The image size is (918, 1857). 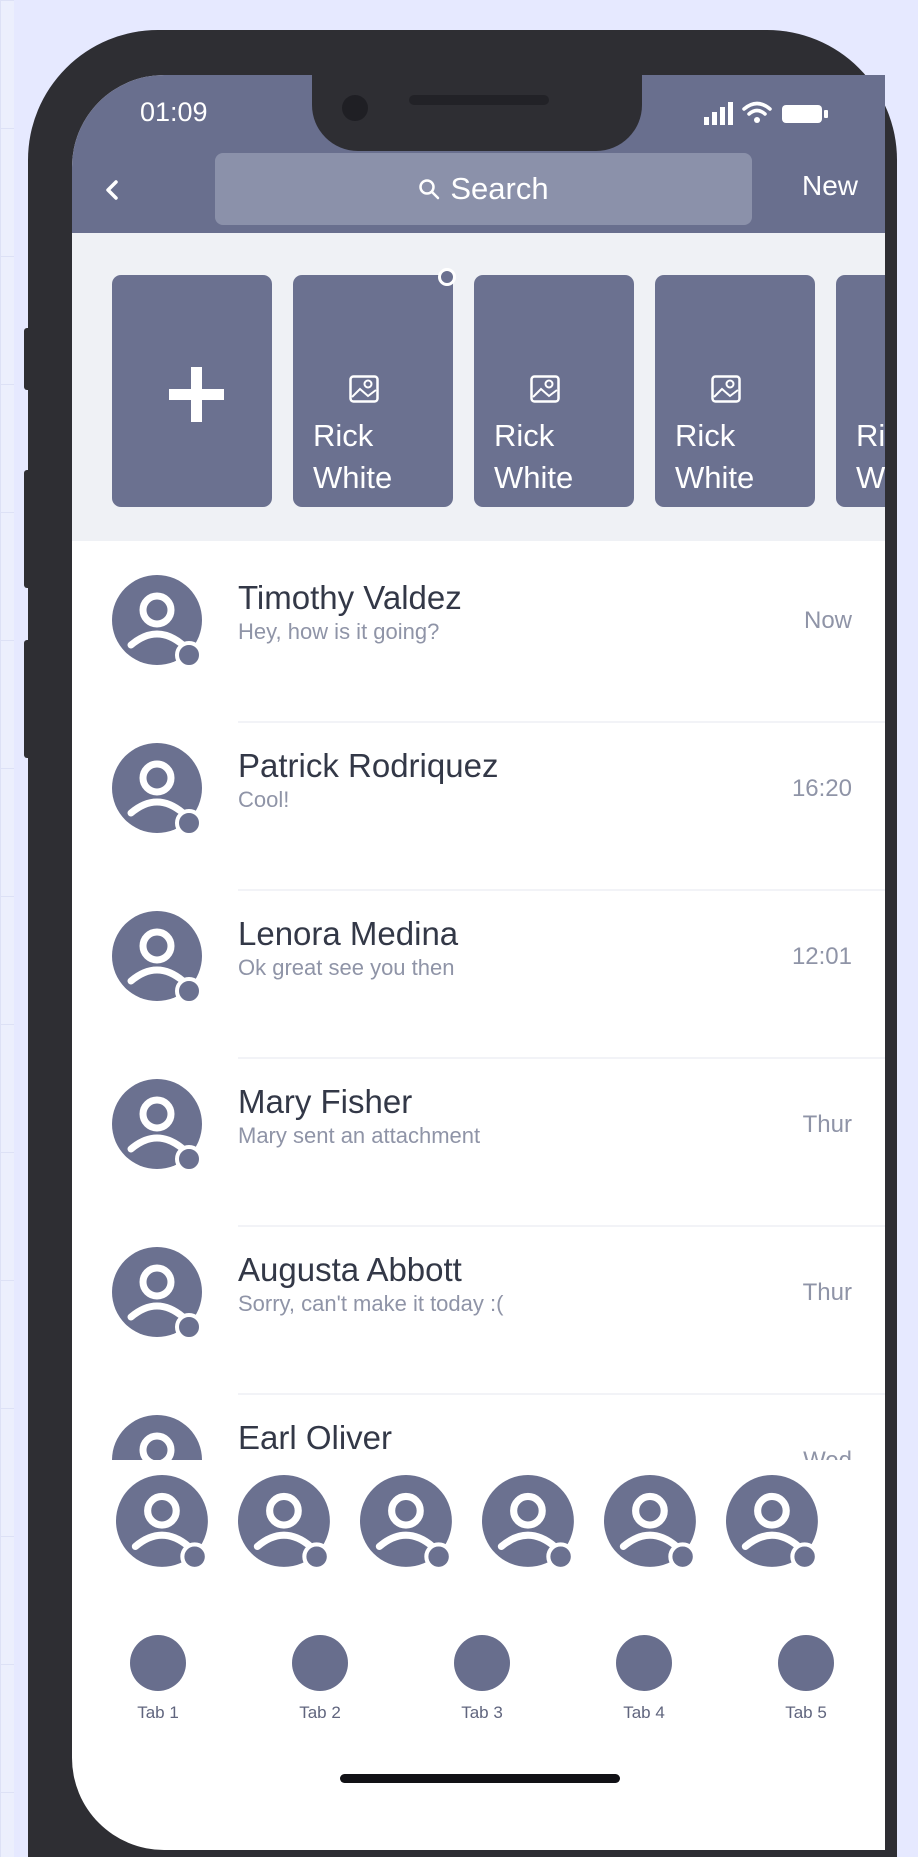 I want to click on status-icons, so click(x=769, y=113).